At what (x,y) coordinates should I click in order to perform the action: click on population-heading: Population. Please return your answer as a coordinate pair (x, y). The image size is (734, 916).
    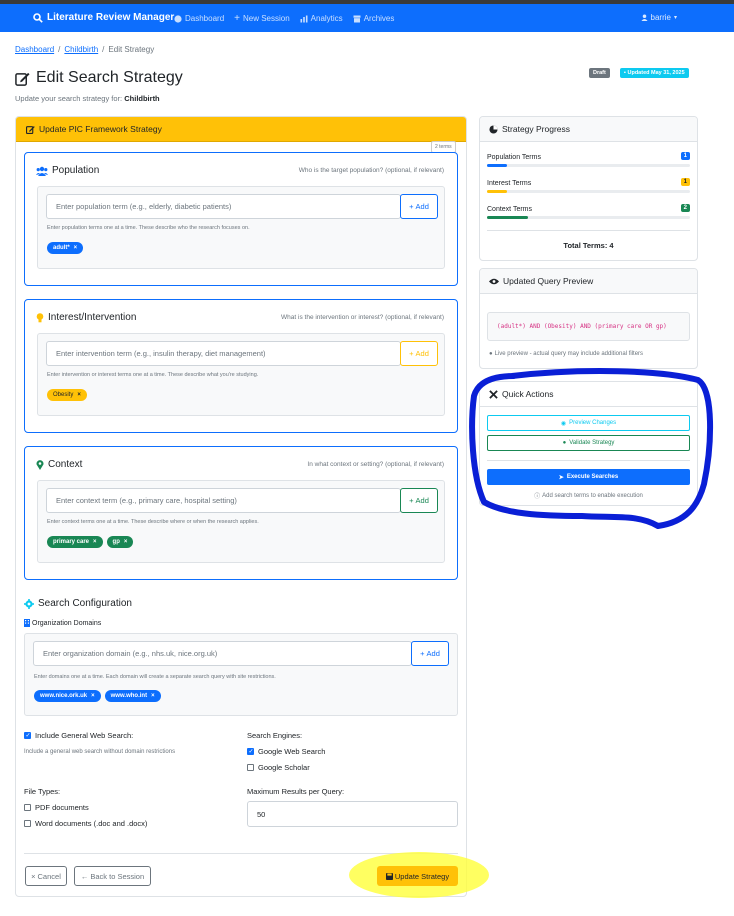
    Looking at the image, I should click on (67, 170).